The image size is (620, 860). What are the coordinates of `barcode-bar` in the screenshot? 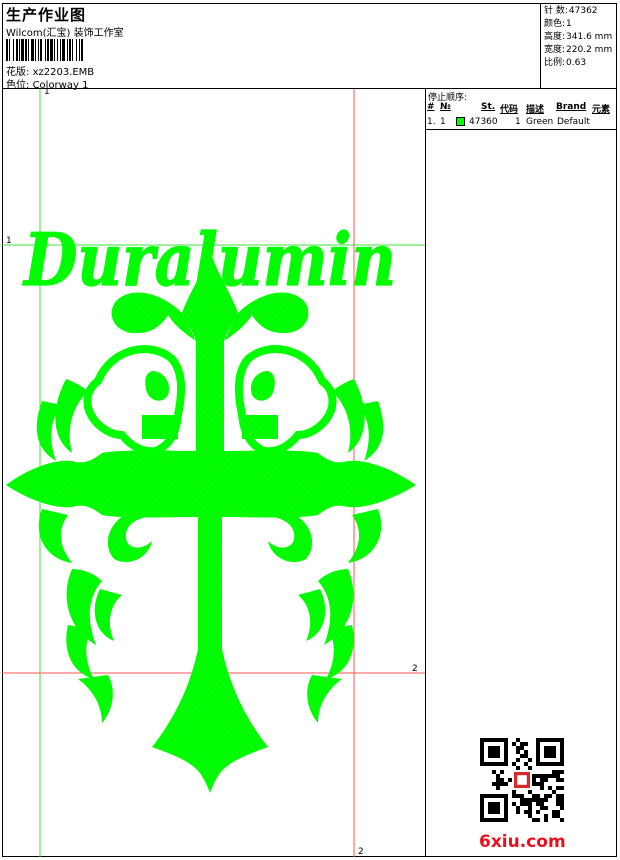 It's located at (84, 50).